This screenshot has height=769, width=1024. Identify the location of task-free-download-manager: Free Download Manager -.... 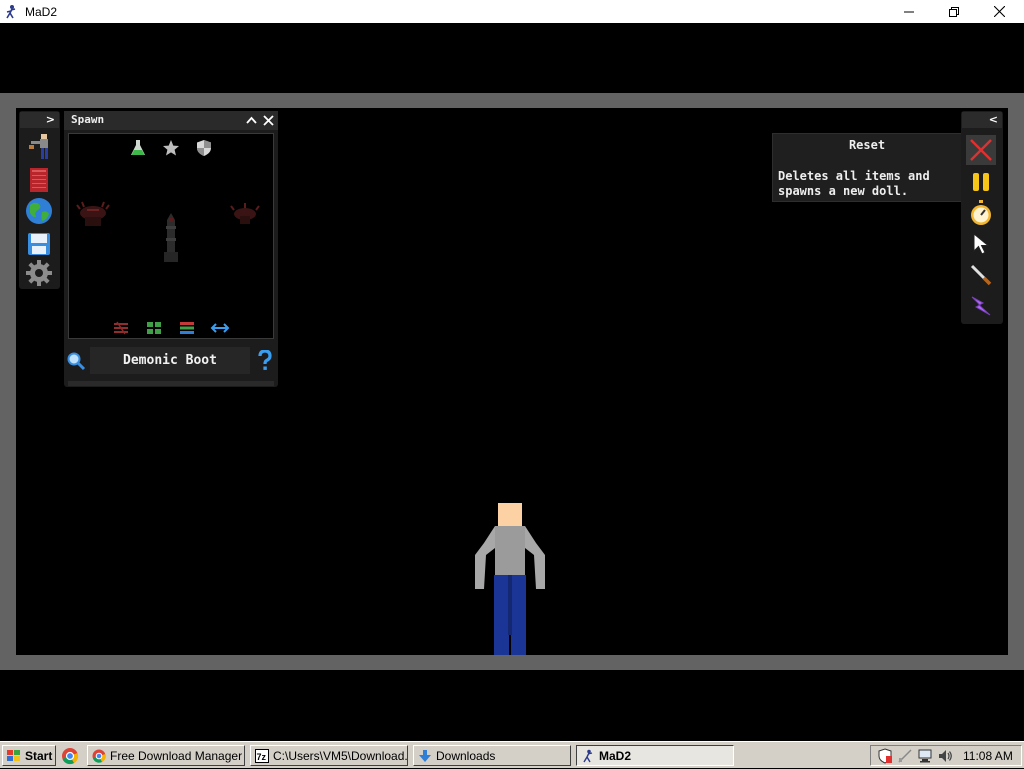
(166, 755).